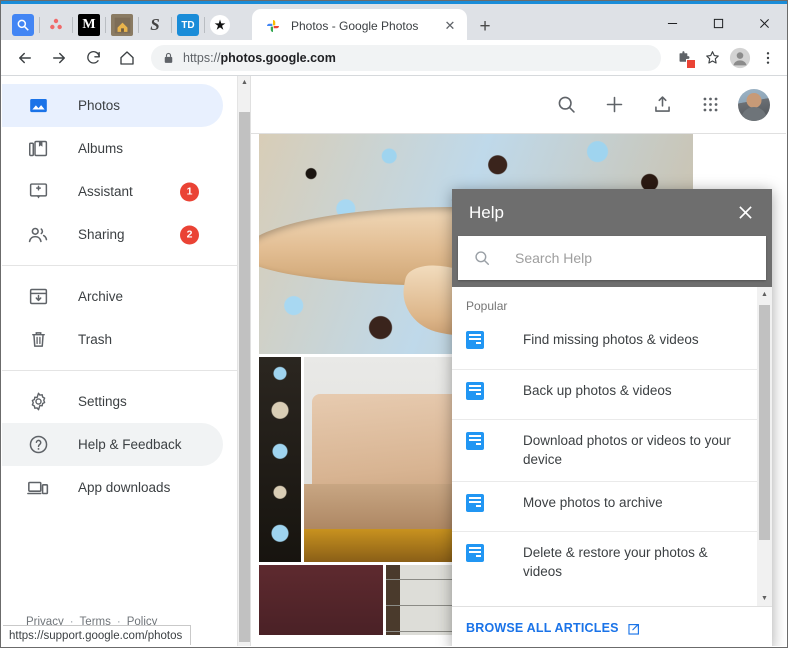 The width and height of the screenshot is (788, 648). What do you see at coordinates (155, 25) in the screenshot?
I see `s-extension-icon: S` at bounding box center [155, 25].